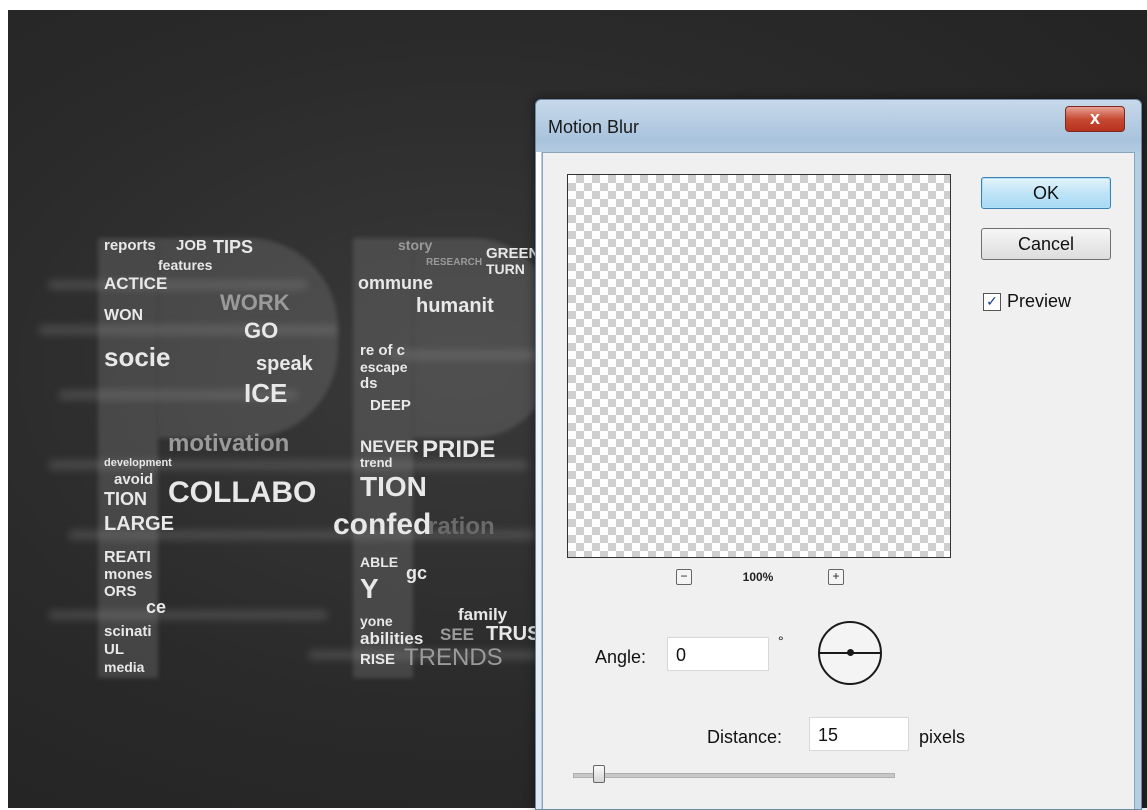  Describe the element at coordinates (859, 734) in the screenshot. I see `distance-input: 15` at that location.